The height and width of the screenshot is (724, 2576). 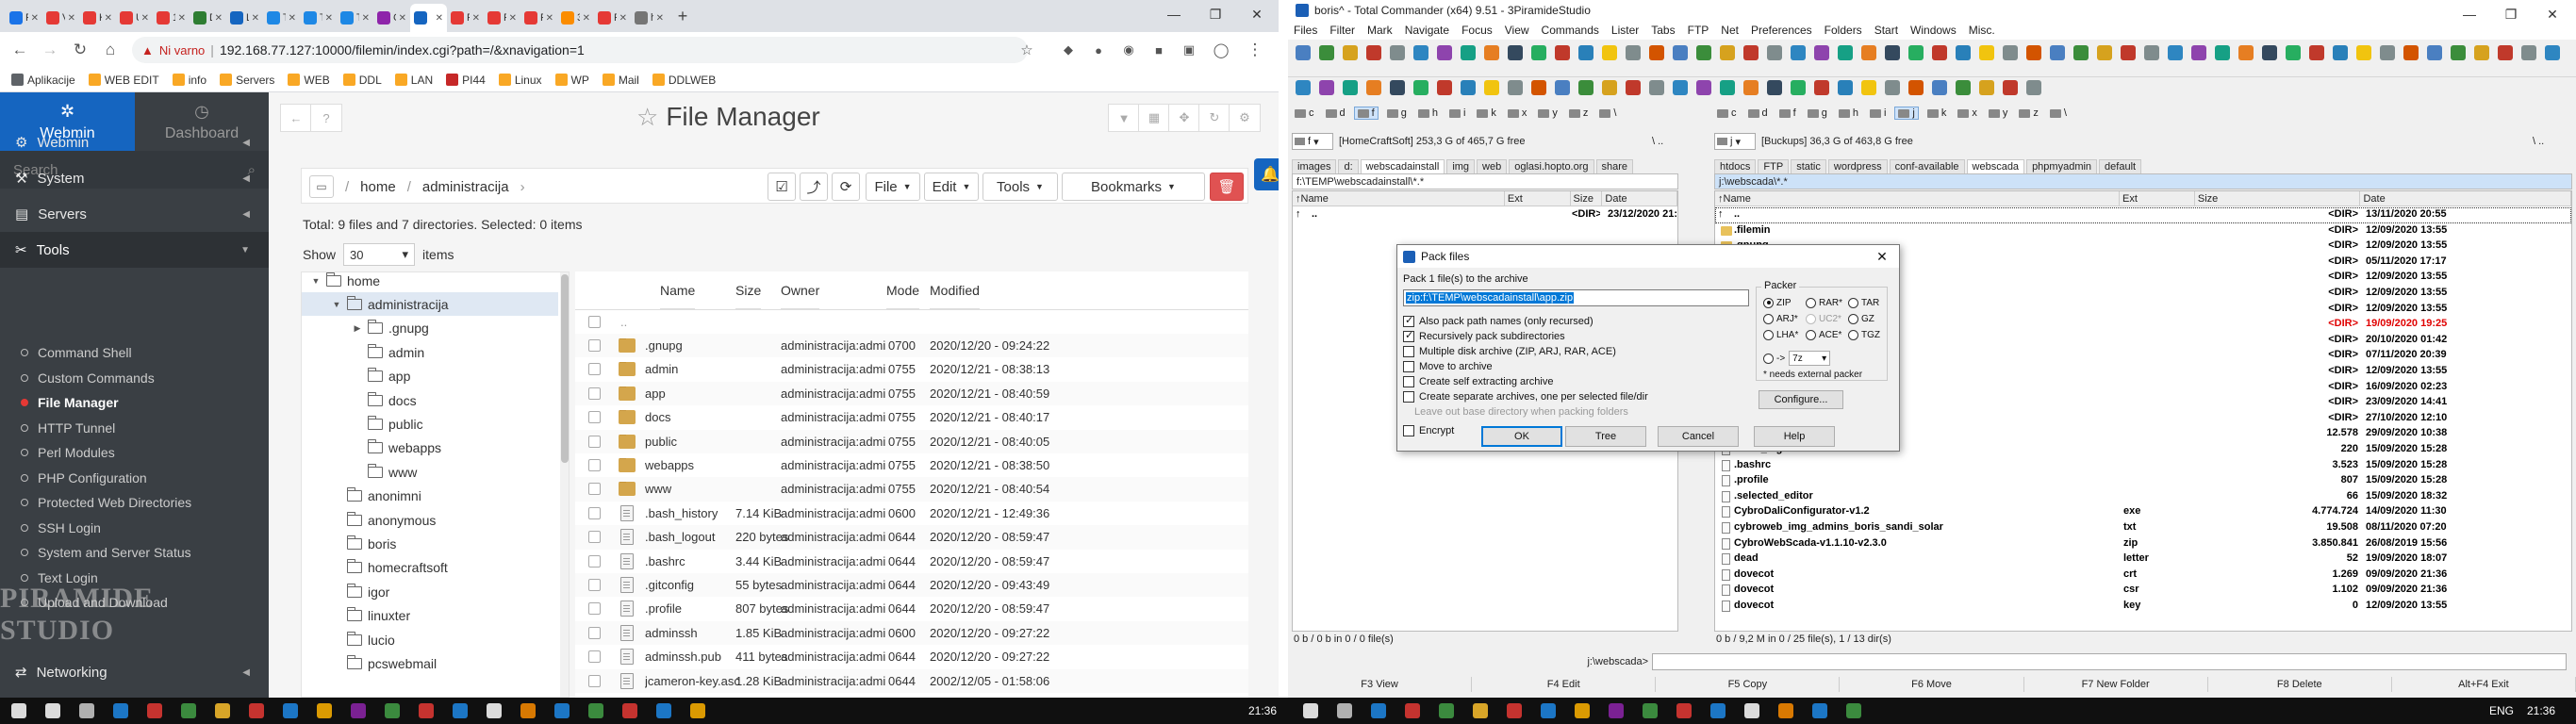 I want to click on folder-tab: images, so click(x=1314, y=166).